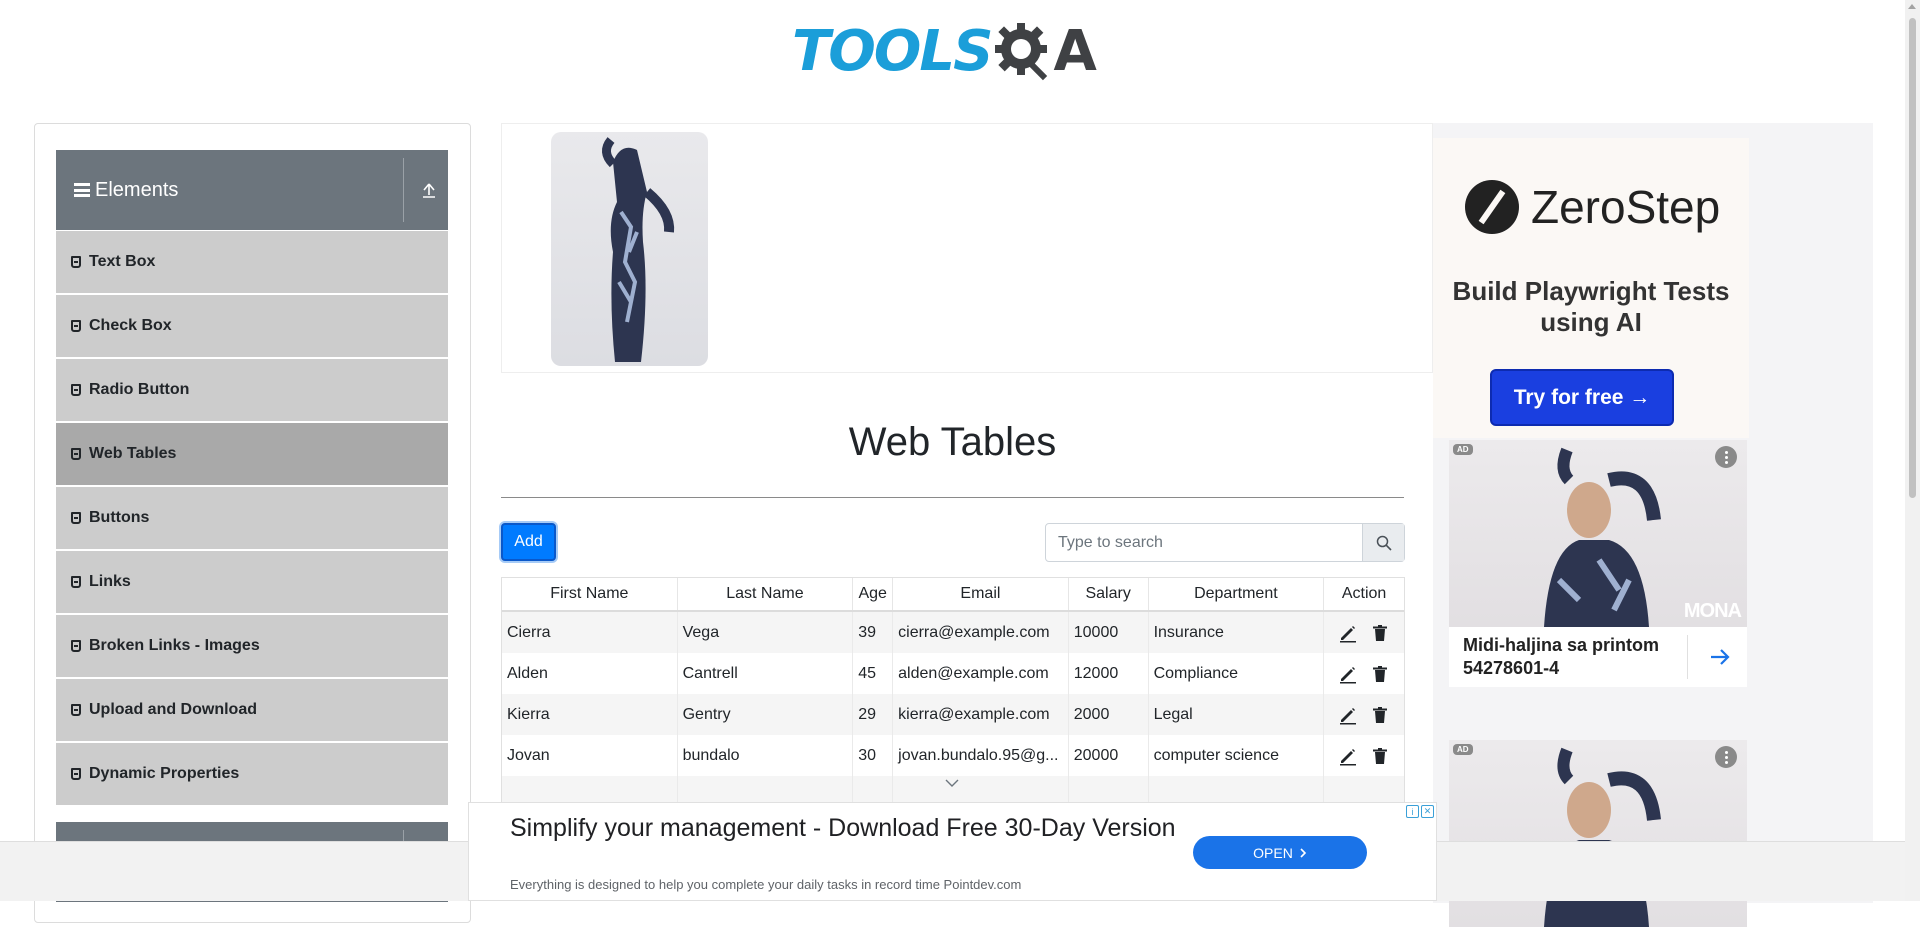 The width and height of the screenshot is (1920, 927). Describe the element at coordinates (590, 755) in the screenshot. I see `cell-first-name: Jovan` at that location.